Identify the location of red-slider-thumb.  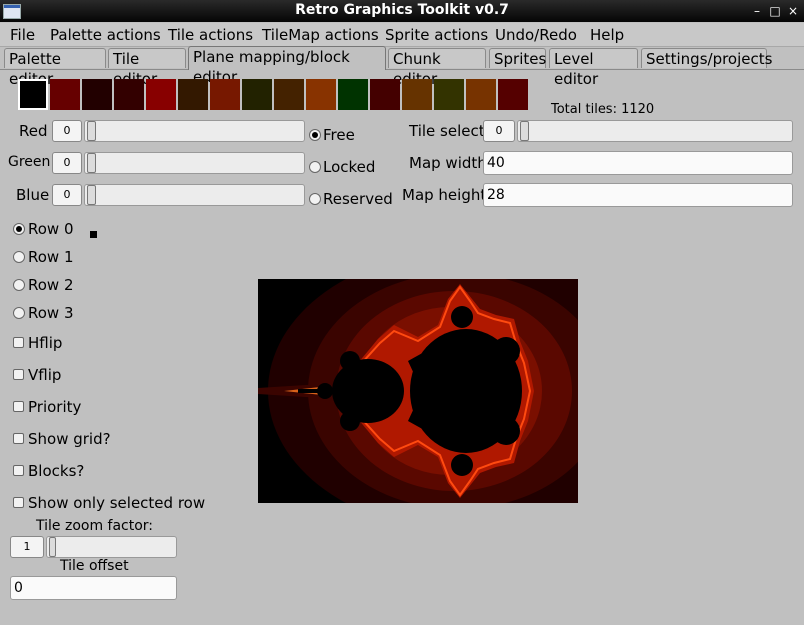
(91, 131).